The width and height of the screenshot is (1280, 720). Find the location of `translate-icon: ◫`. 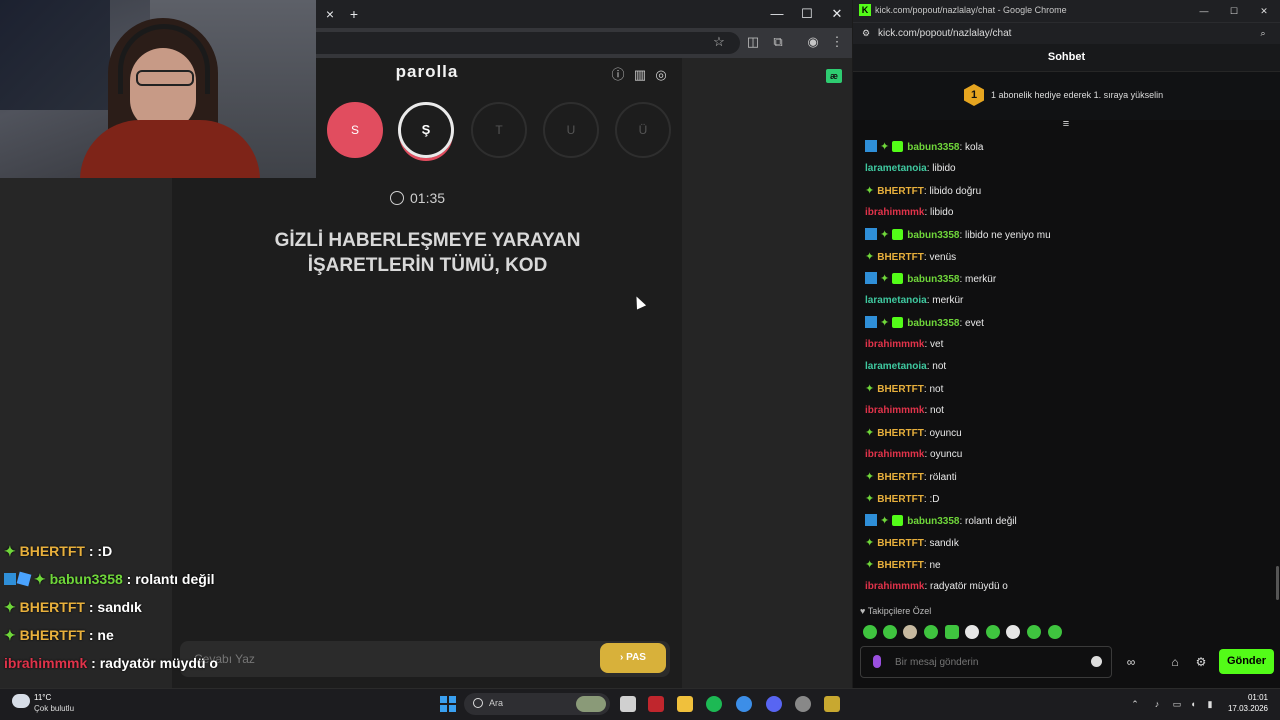

translate-icon: ◫ is located at coordinates (753, 42).